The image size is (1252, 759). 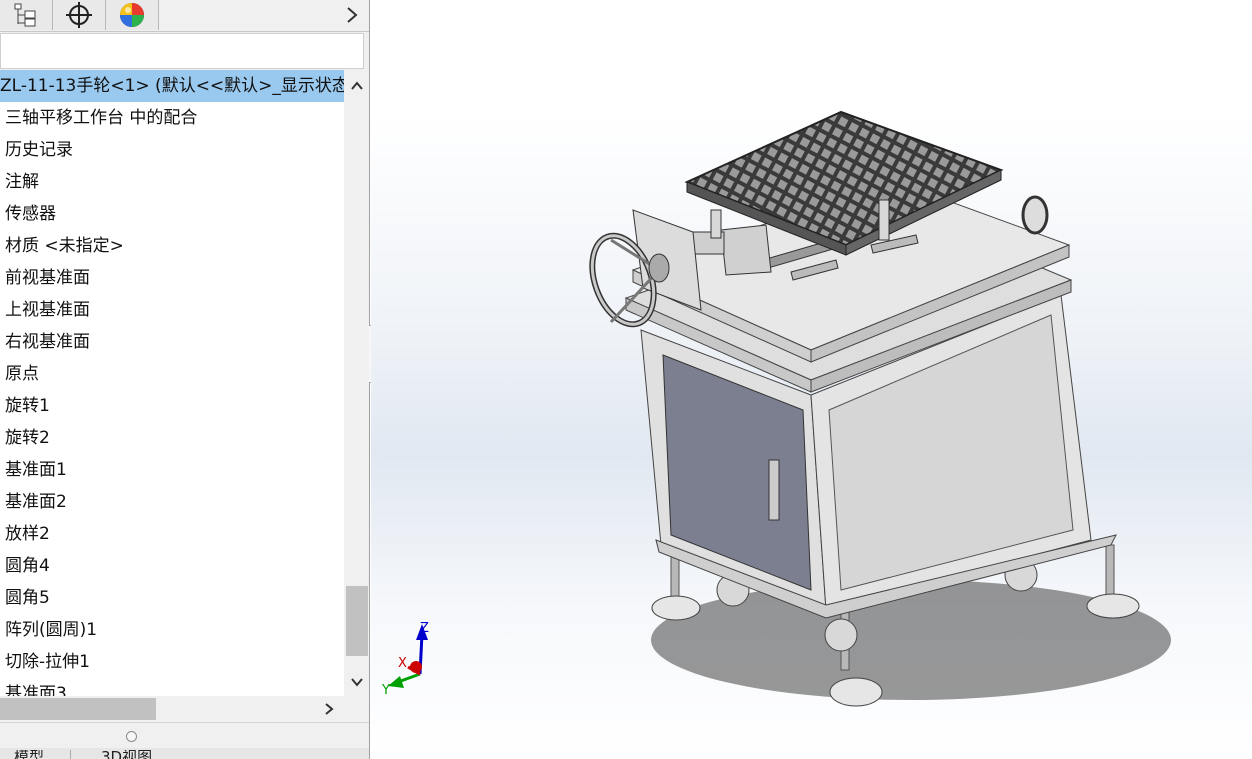 What do you see at coordinates (184, 753) in the screenshot?
I see `bottom-tabs: 模型 3D视图` at bounding box center [184, 753].